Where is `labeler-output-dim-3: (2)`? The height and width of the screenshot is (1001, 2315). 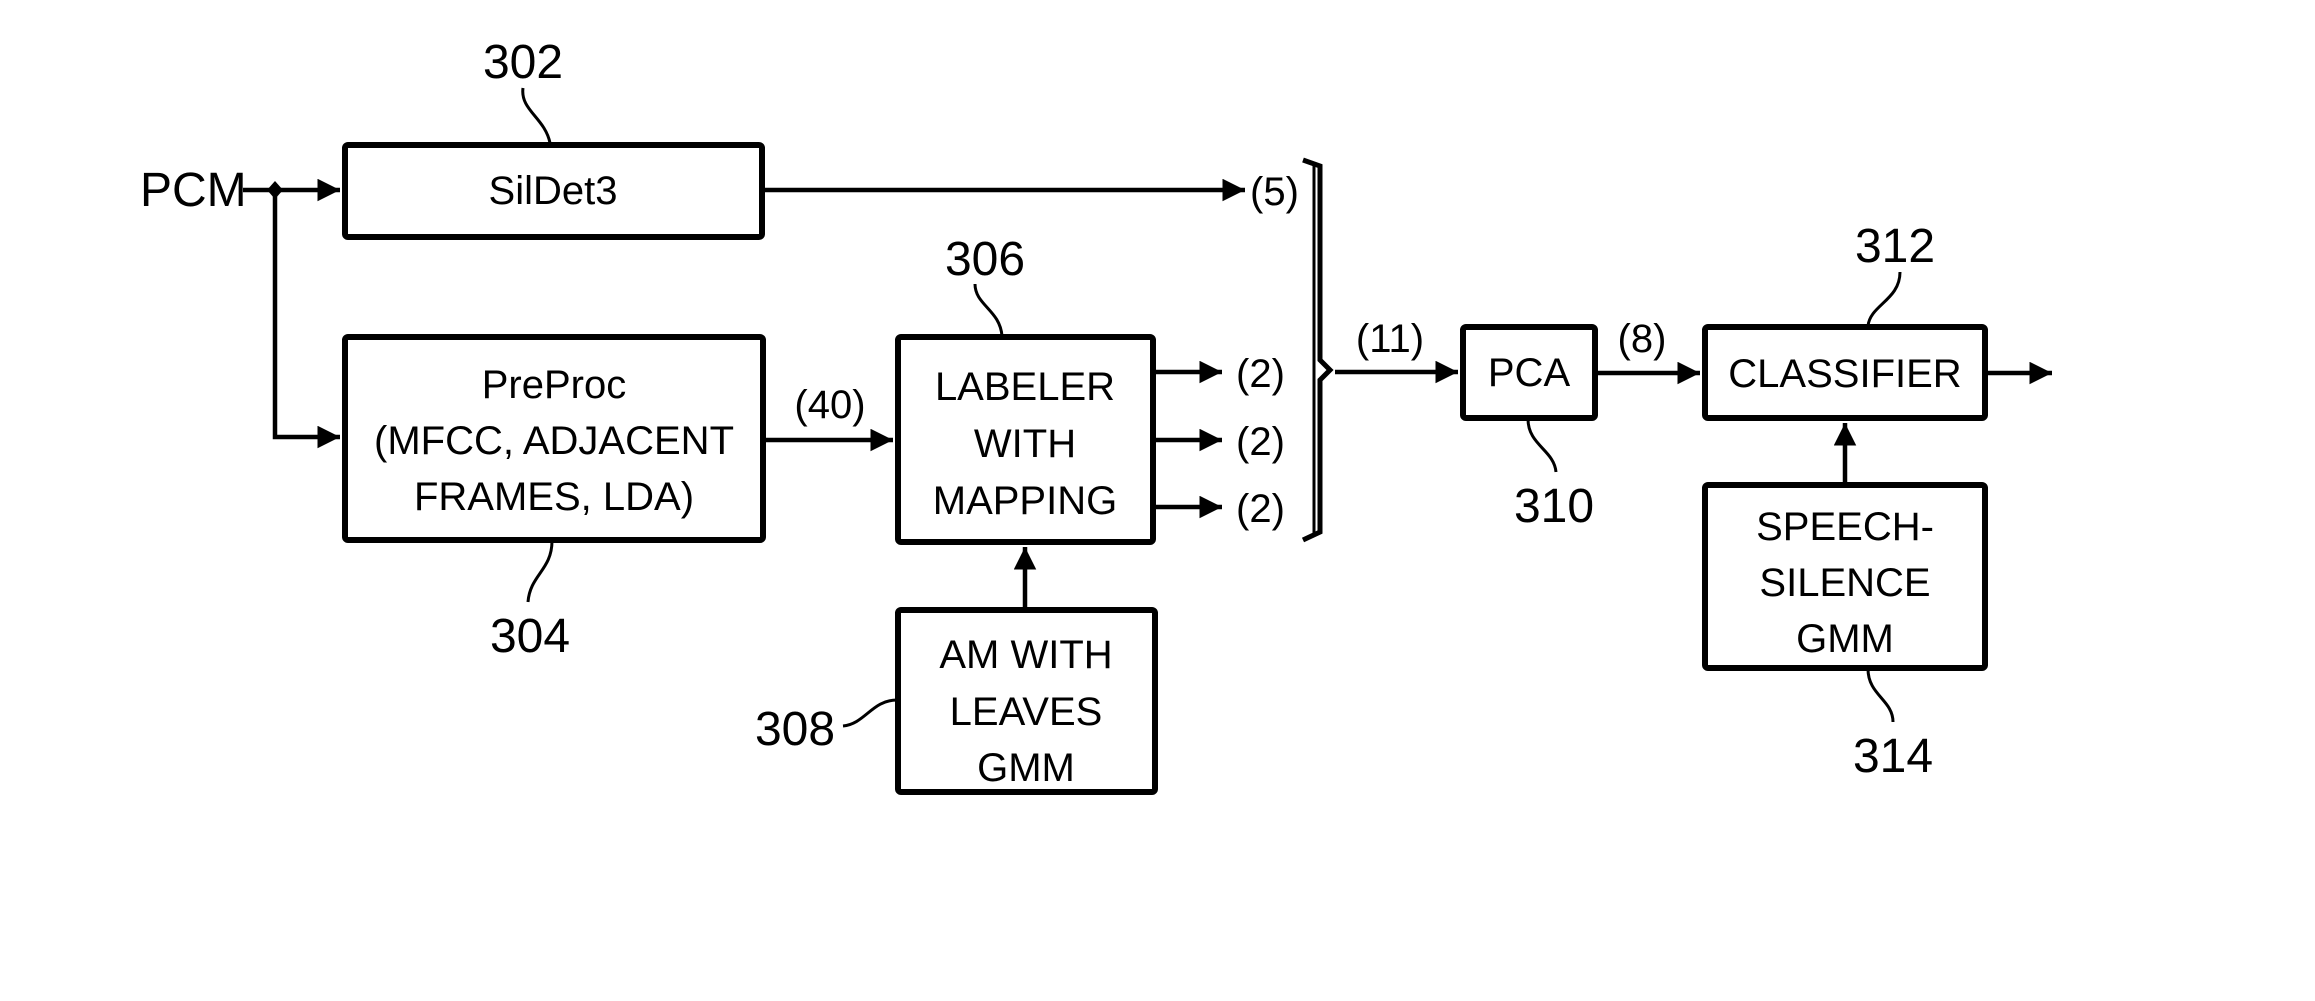 labeler-output-dim-3: (2) is located at coordinates (1260, 509).